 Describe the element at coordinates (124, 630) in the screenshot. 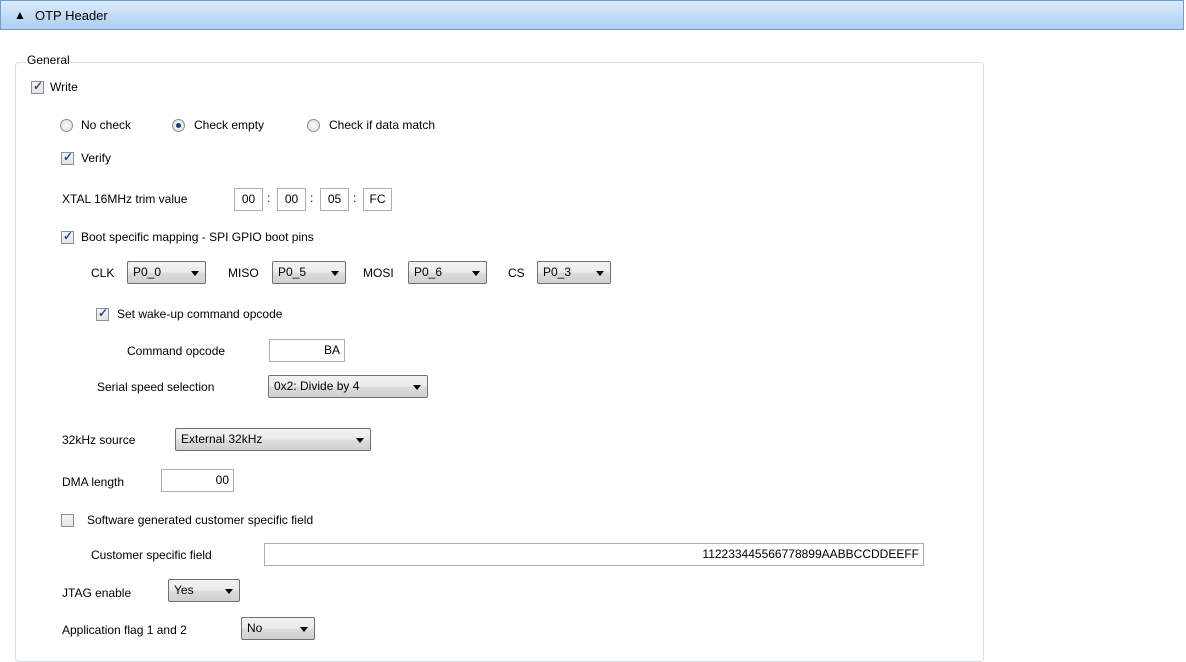

I see `app-flag-label: Application flag 1 and 2` at that location.